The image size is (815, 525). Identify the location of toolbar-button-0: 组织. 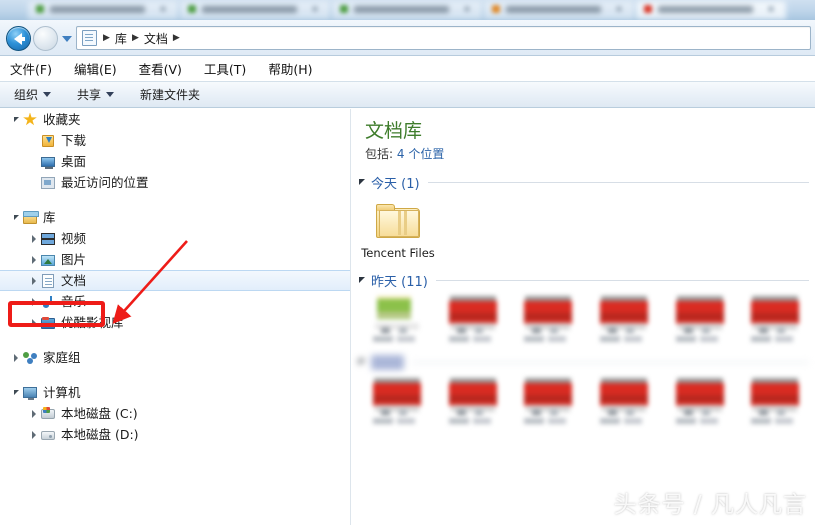
(33, 94).